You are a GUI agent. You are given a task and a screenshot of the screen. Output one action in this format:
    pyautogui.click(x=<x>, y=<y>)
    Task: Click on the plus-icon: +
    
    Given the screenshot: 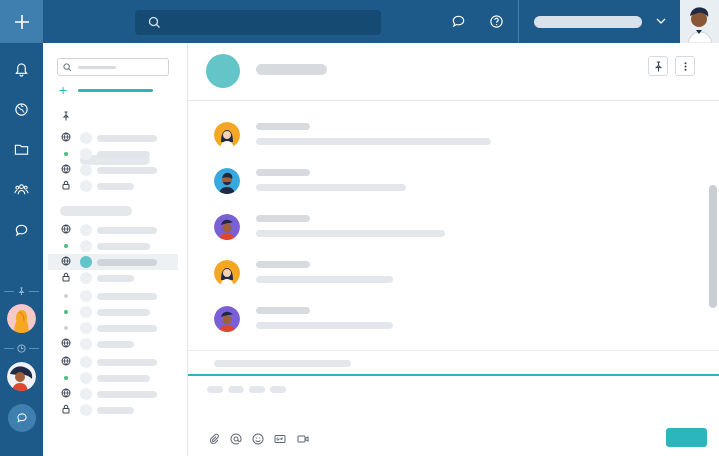 What is the action you would take?
    pyautogui.click(x=65, y=90)
    